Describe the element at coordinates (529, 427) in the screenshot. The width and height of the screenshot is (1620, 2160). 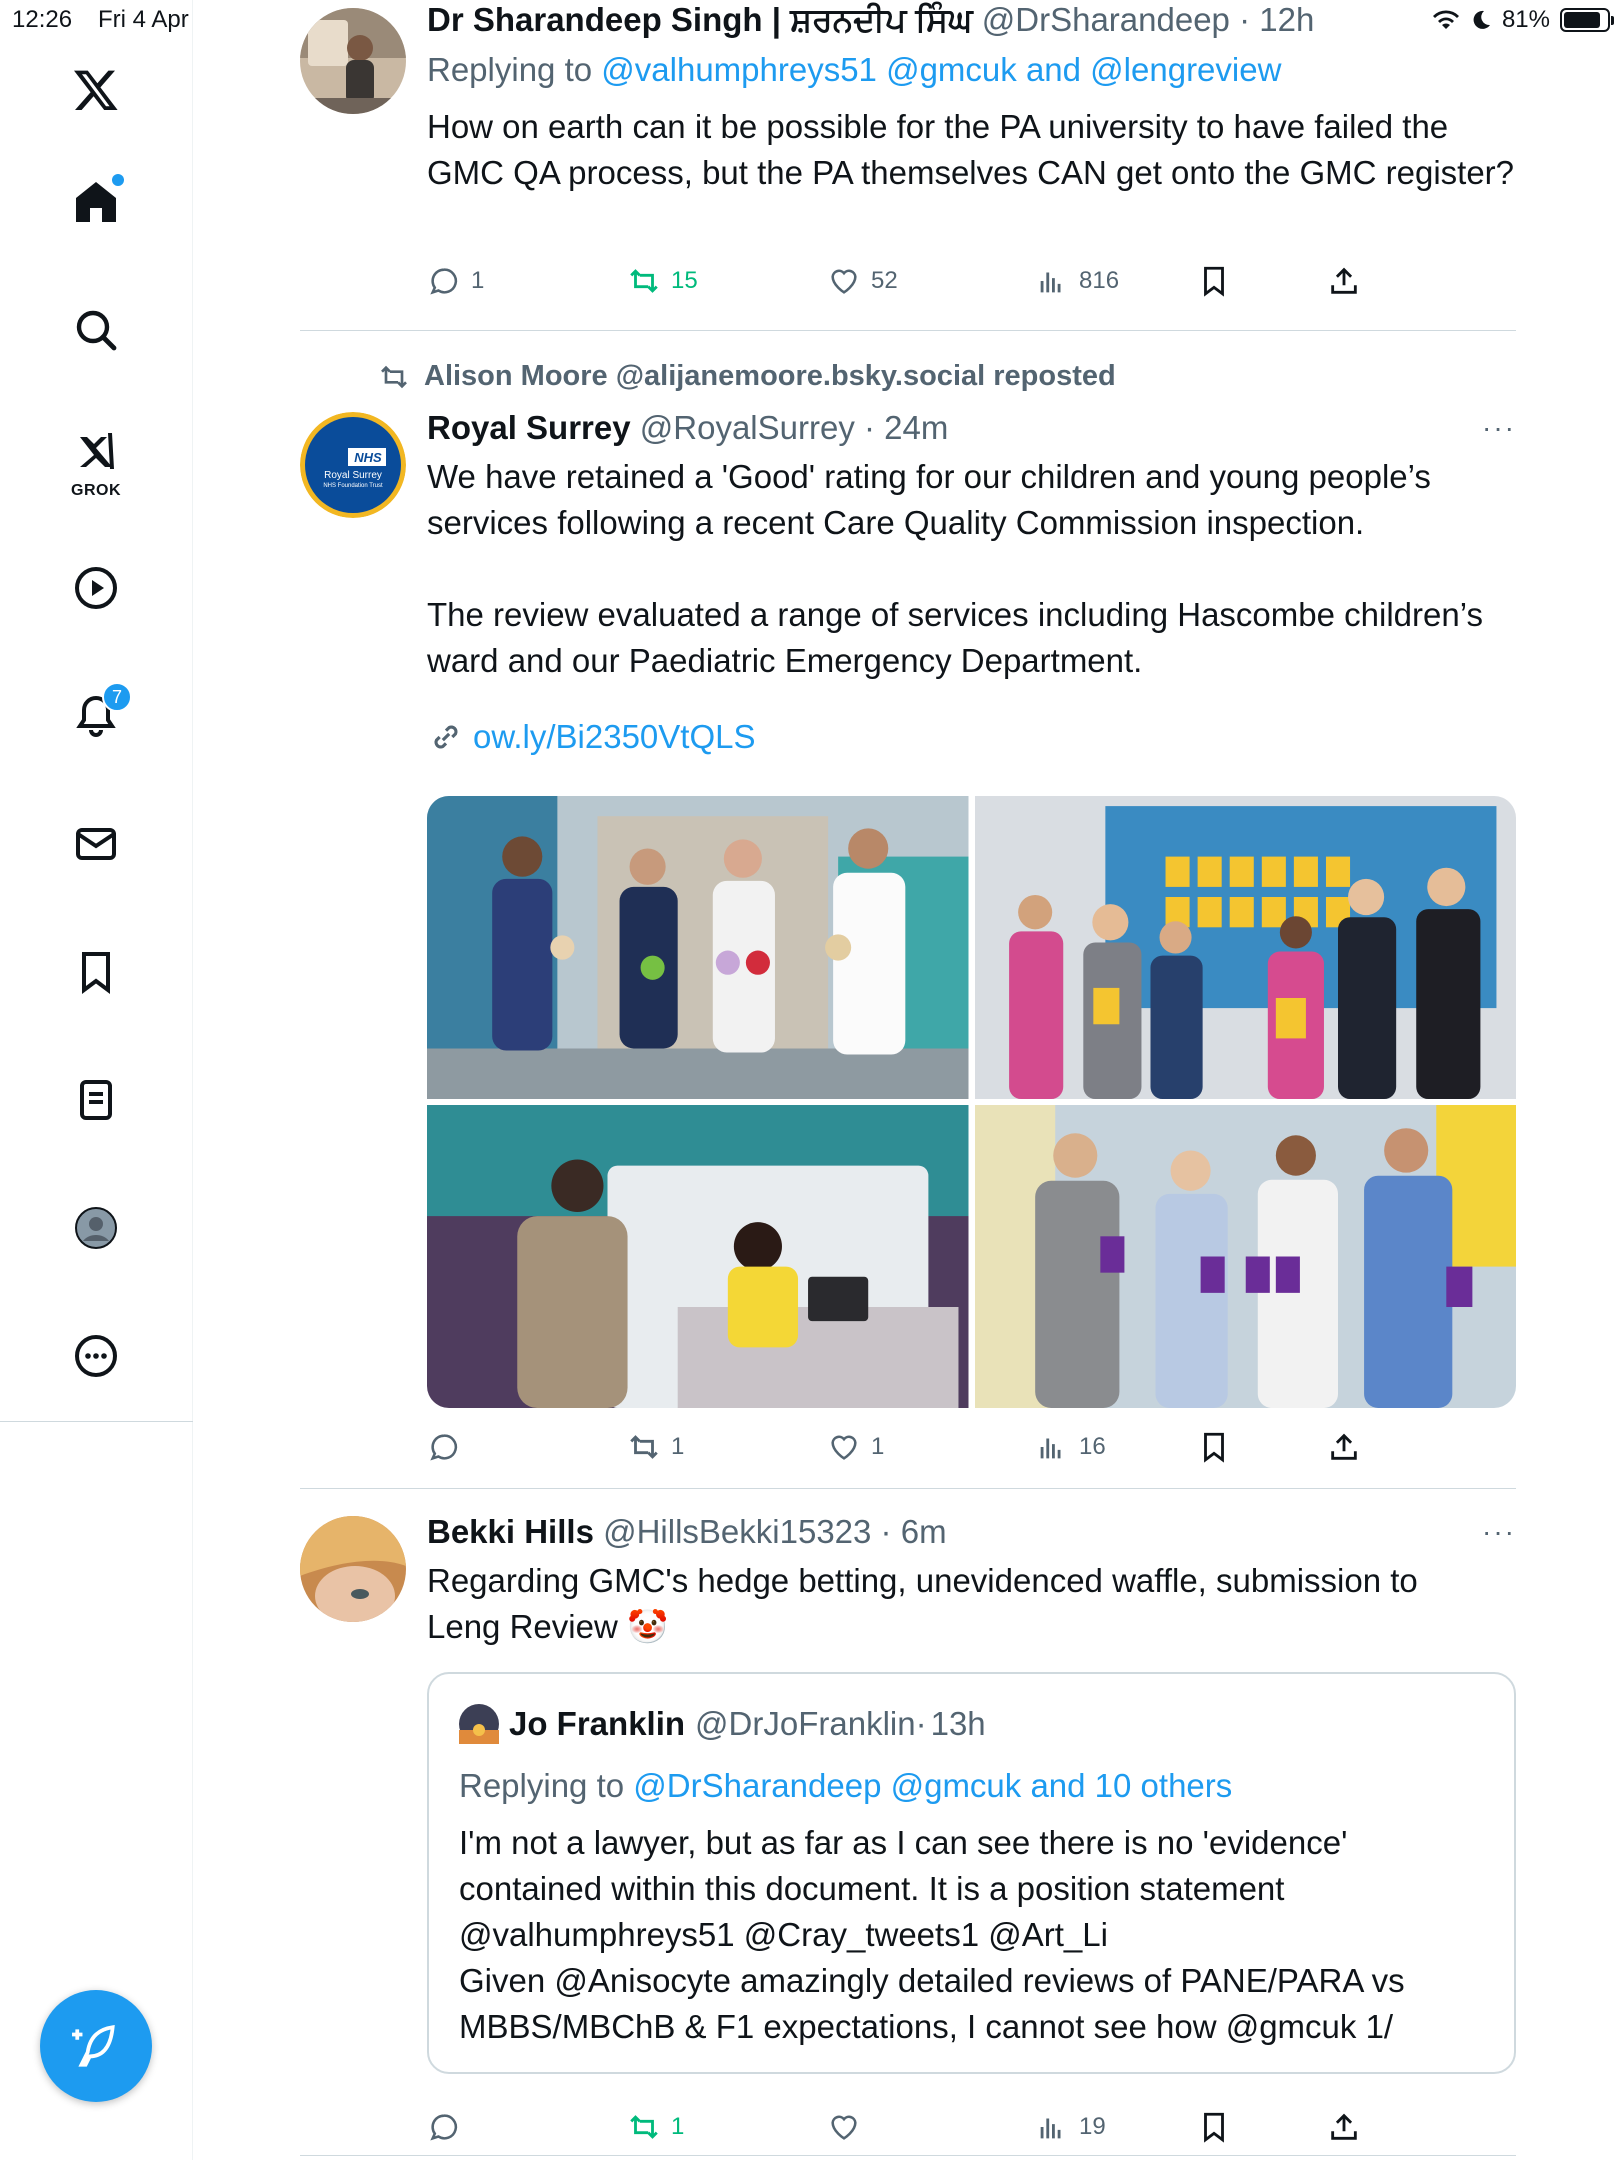
I see `author-name: Royal Surrey` at that location.